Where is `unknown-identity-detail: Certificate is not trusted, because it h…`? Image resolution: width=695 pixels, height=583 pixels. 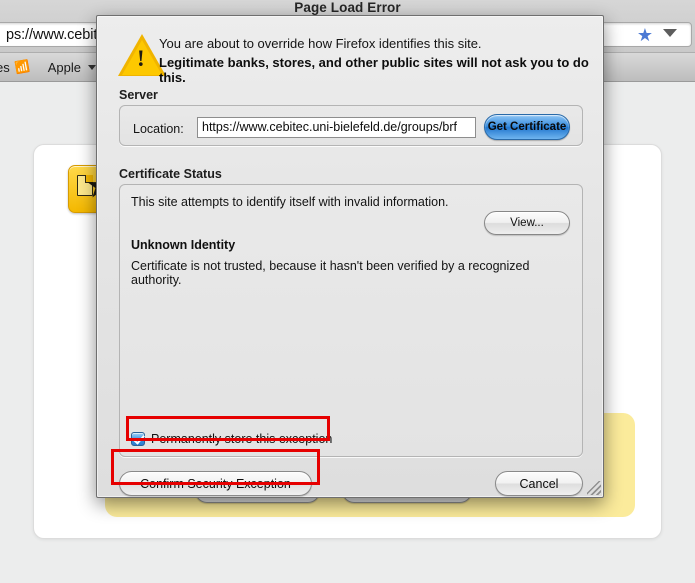
unknown-identity-detail: Certificate is not trusted, because it h… is located at coordinates (330, 273).